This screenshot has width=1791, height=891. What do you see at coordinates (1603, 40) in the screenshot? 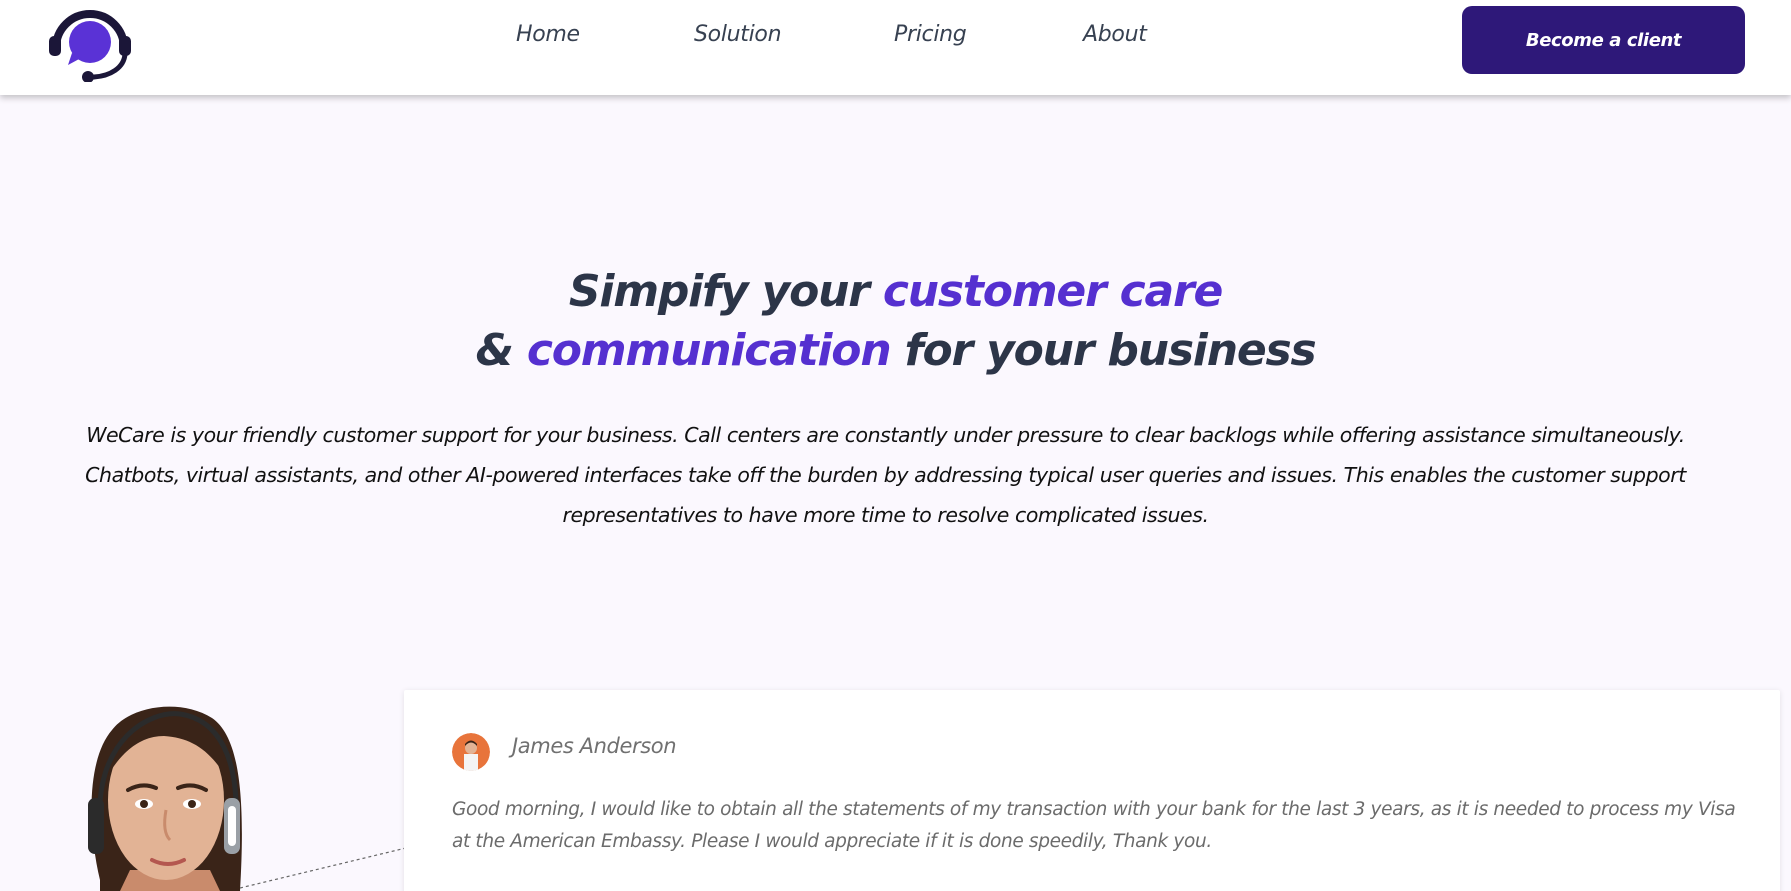
I see `become-client-button: Become a client` at bounding box center [1603, 40].